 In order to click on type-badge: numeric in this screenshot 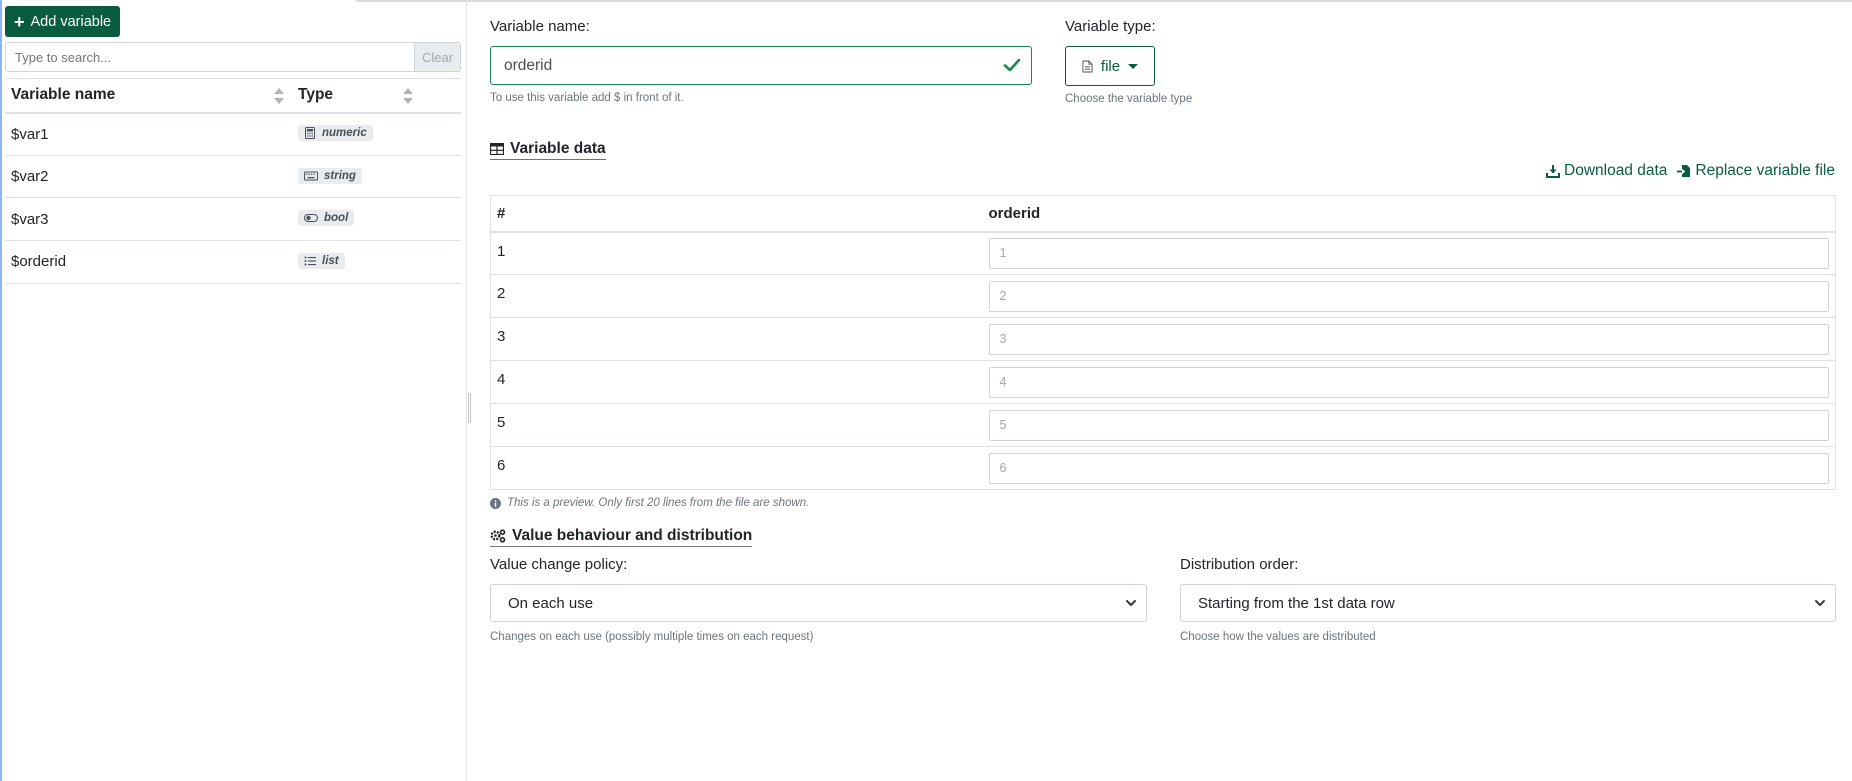, I will do `click(335, 133)`.